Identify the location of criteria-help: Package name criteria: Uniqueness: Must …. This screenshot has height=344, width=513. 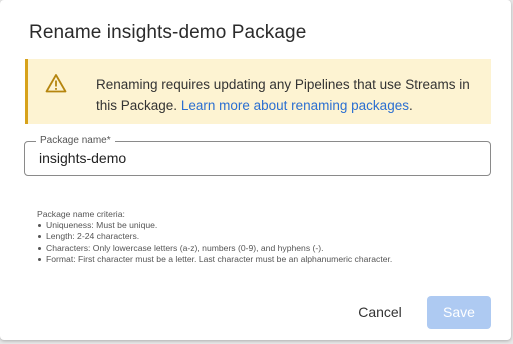
(214, 237).